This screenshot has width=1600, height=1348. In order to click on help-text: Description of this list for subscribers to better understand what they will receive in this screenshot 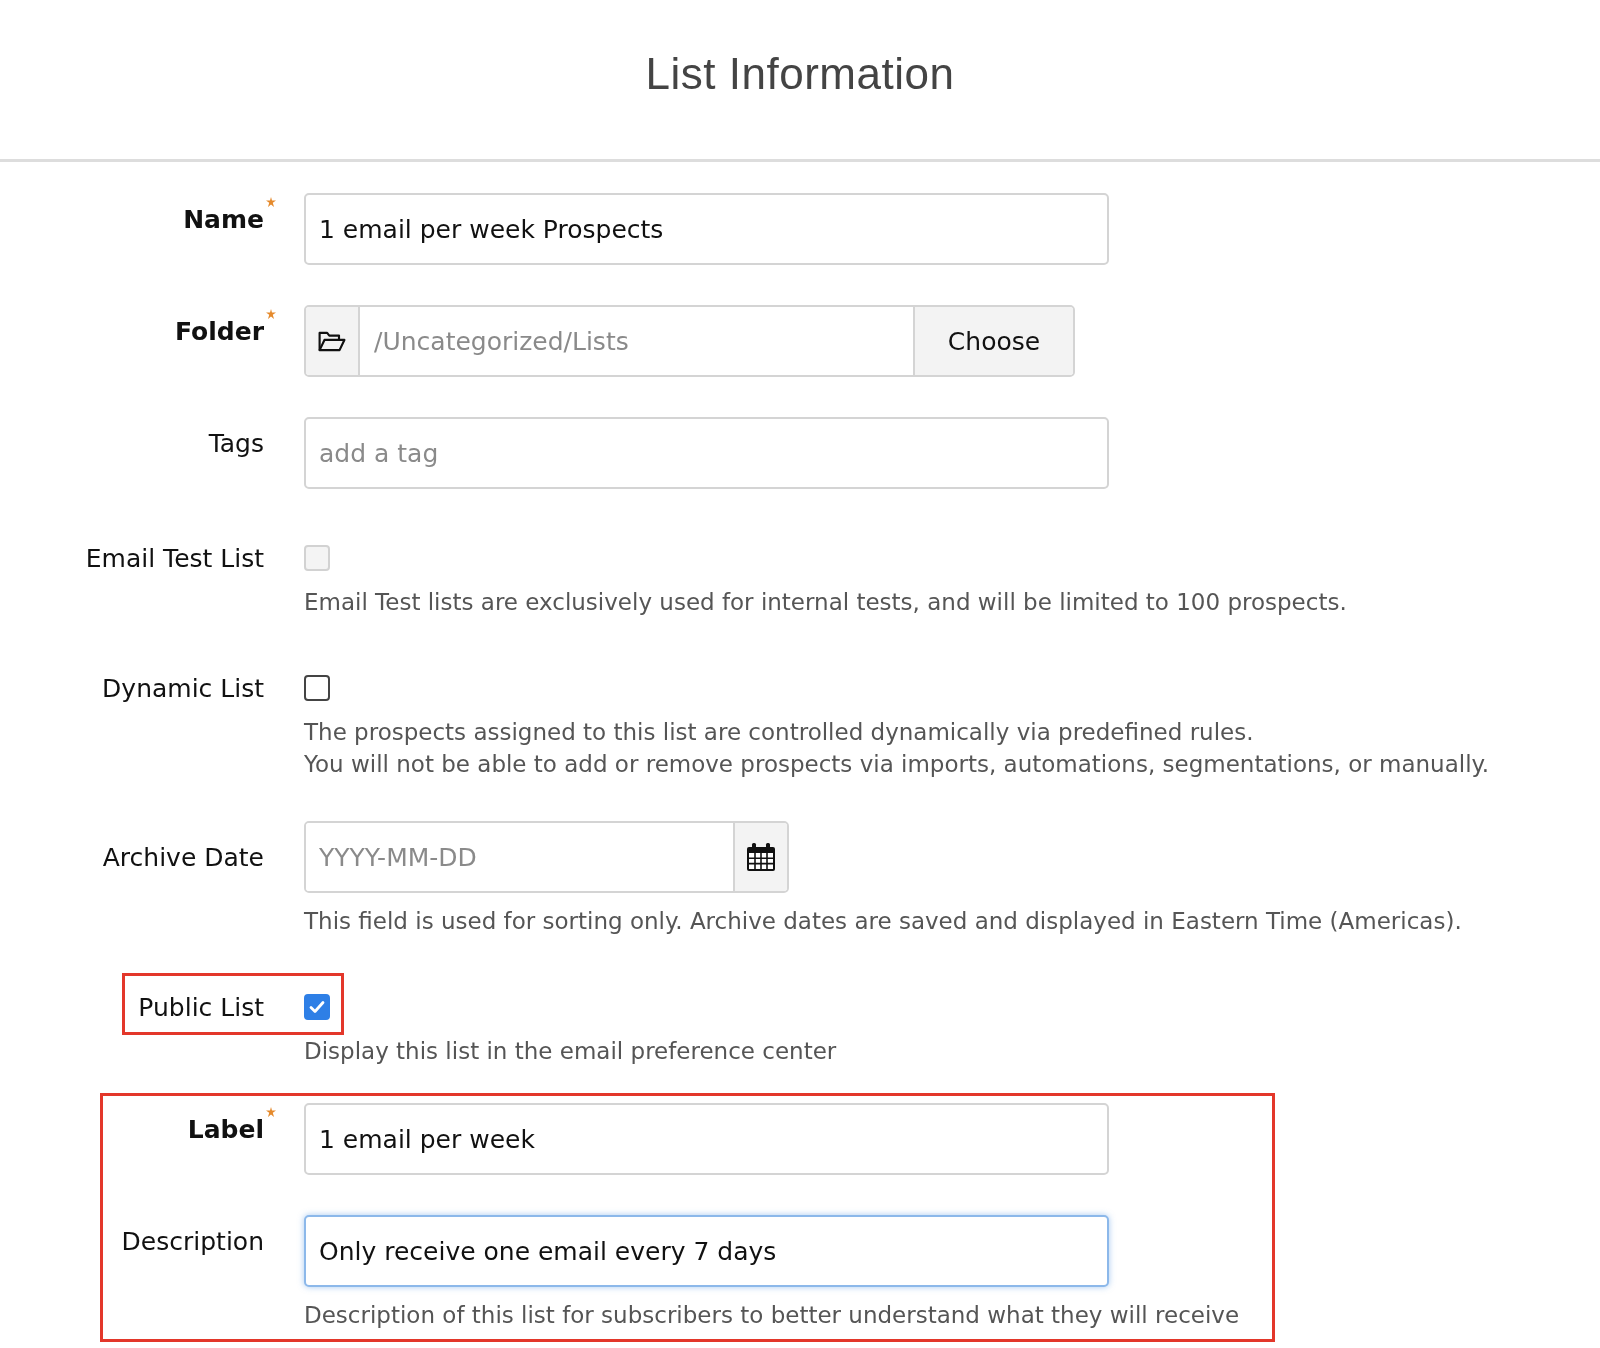, I will do `click(772, 1315)`.